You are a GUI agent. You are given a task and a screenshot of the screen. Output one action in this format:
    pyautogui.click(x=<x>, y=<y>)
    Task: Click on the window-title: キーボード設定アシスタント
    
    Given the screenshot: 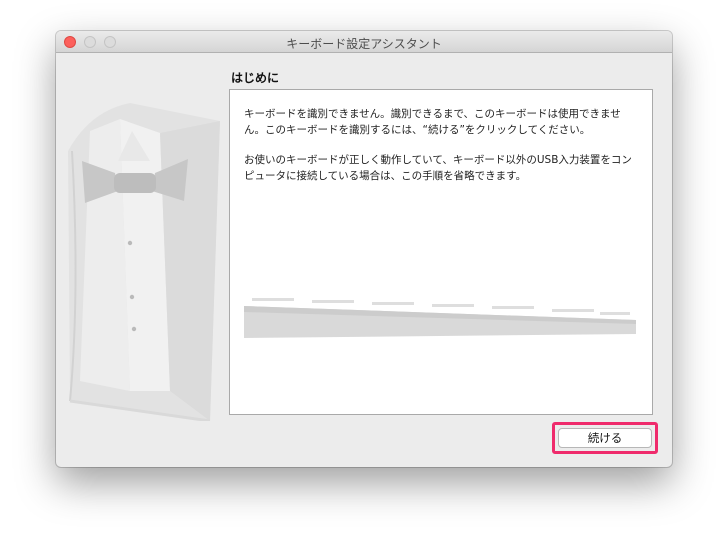 What is the action you would take?
    pyautogui.click(x=364, y=44)
    